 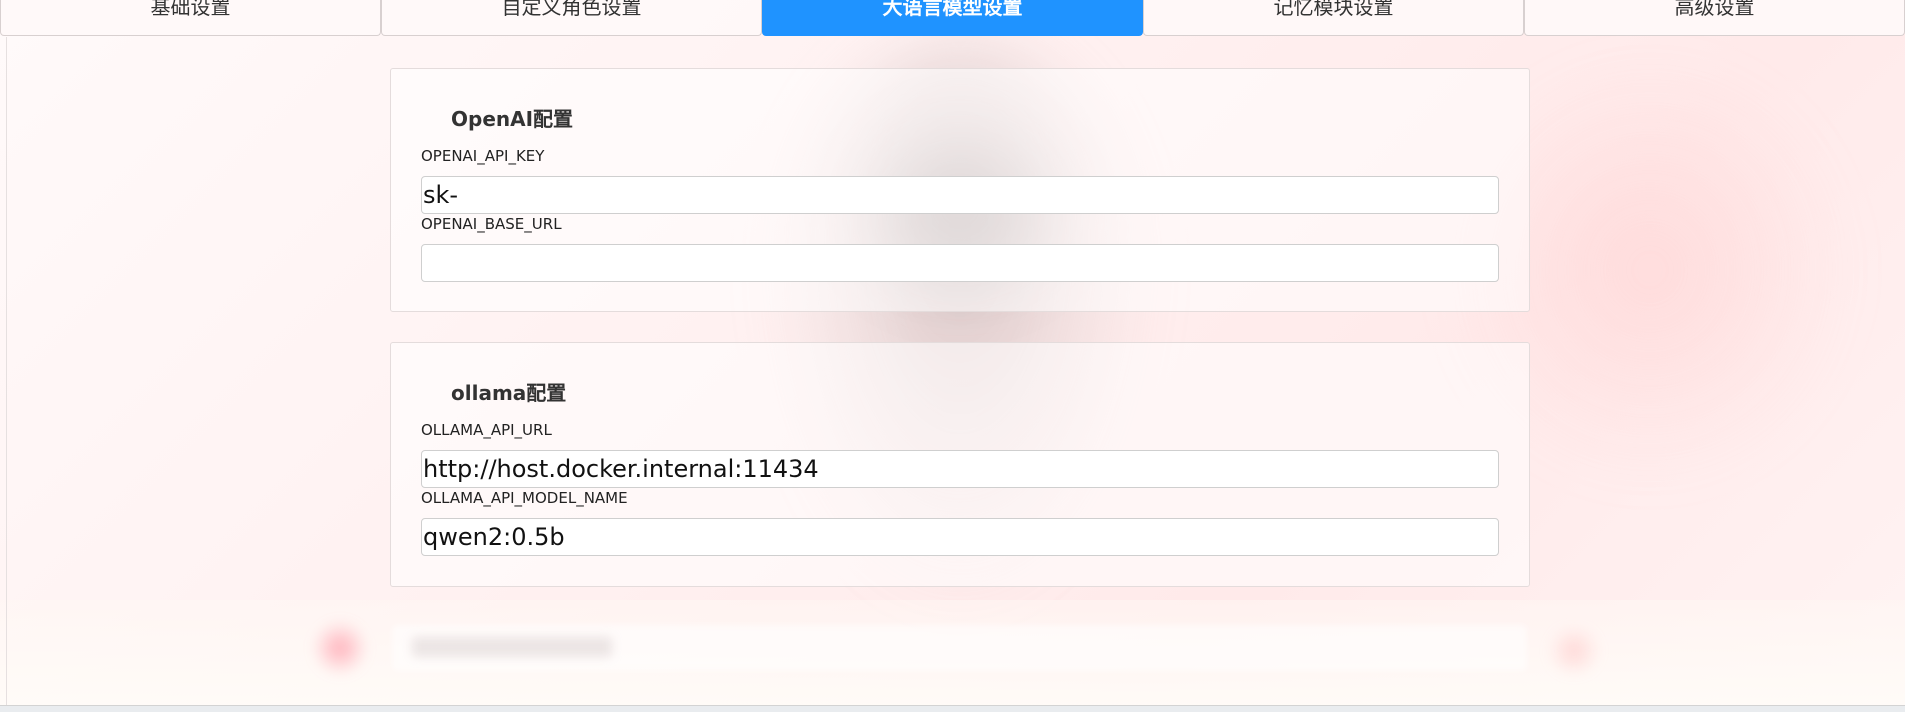 I want to click on tab-custom-character-settings: 自定义角色设置, so click(x=571, y=18).